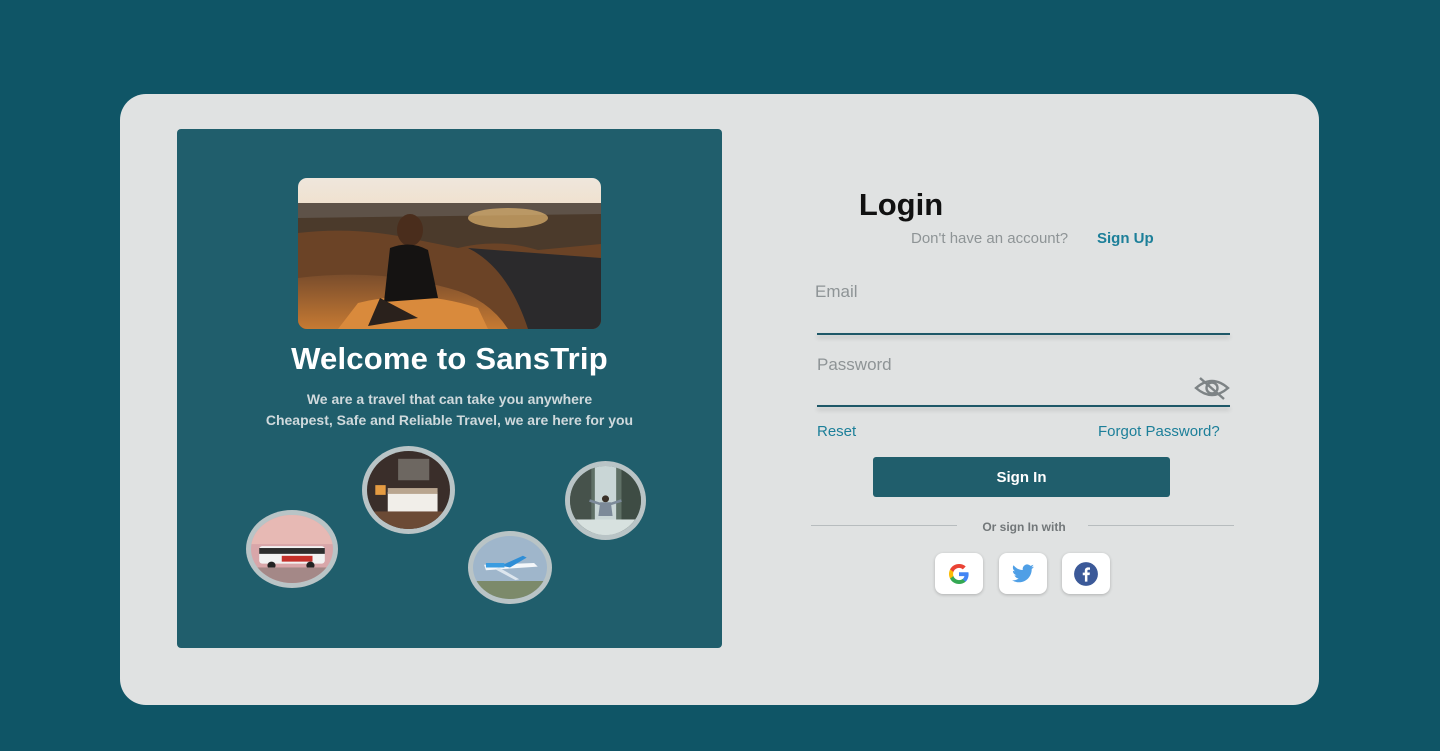  Describe the element at coordinates (836, 431) in the screenshot. I see `reset-link: Reset` at that location.